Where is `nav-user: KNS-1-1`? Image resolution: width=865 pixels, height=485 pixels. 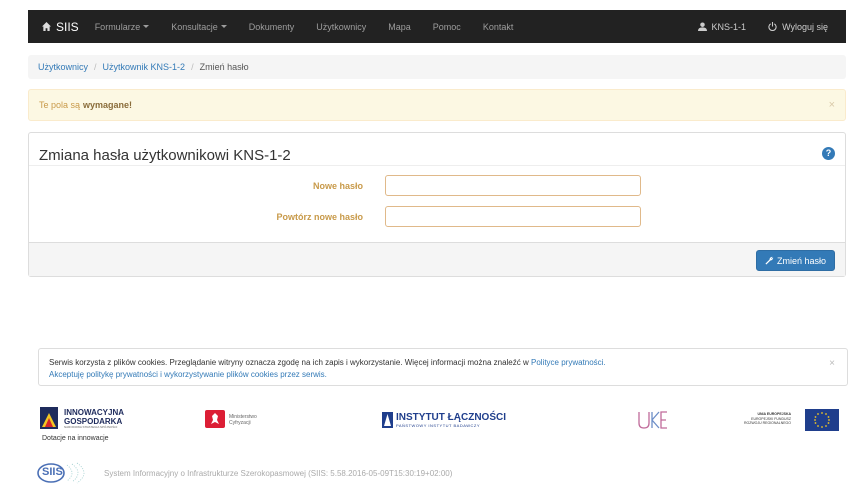
nav-user: KNS-1-1 is located at coordinates (722, 26).